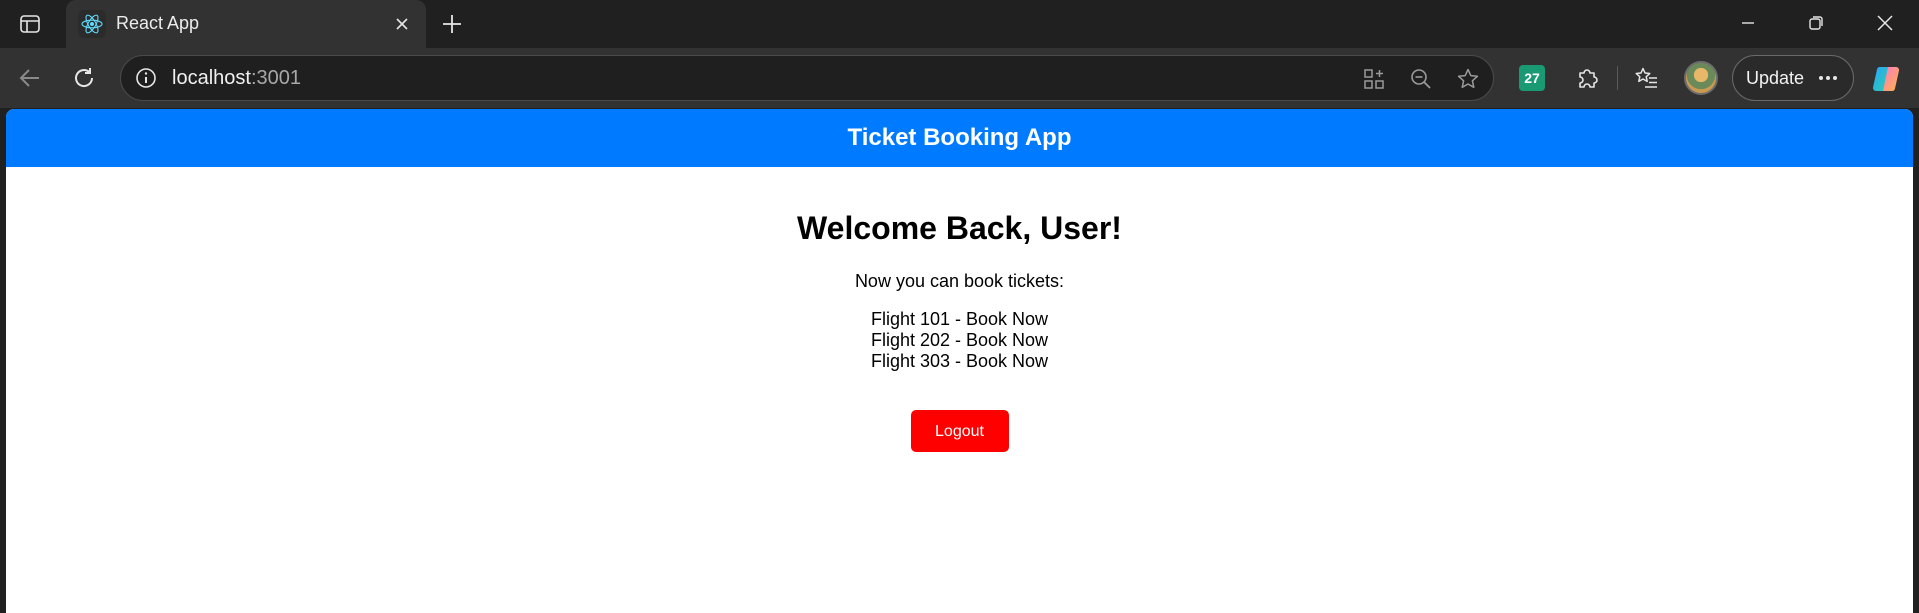  I want to click on puzzle-icon, so click(1587, 78).